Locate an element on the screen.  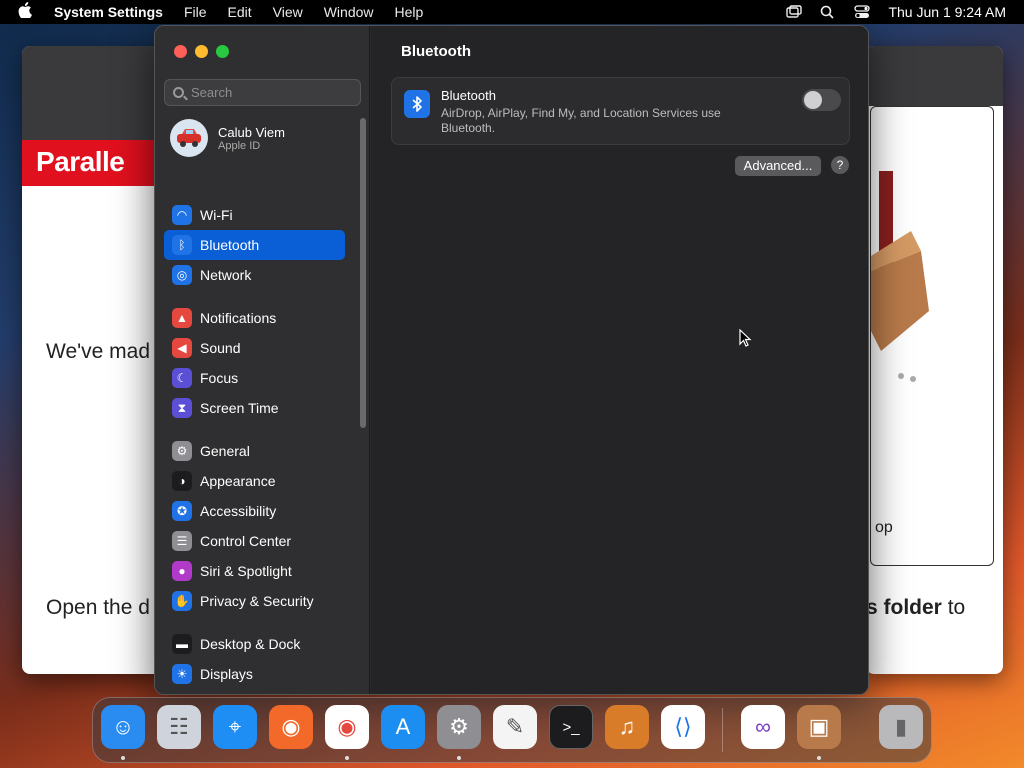
hand-icon: ✋ is located at coordinates (182, 601).